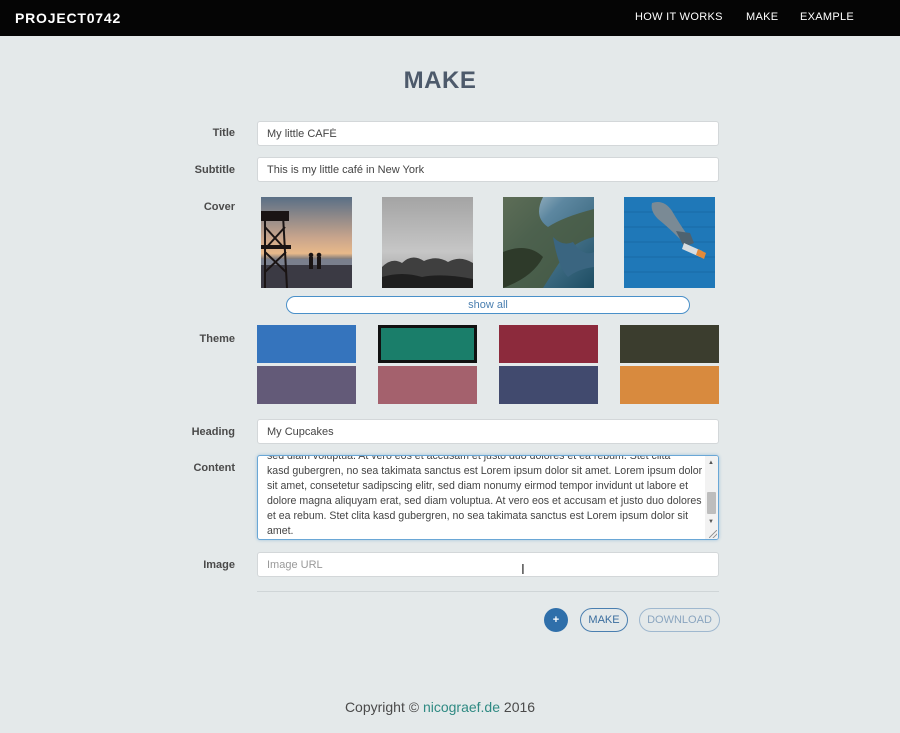 Image resolution: width=900 pixels, height=733 pixels. What do you see at coordinates (219, 207) in the screenshot?
I see `cover-label: Cover` at bounding box center [219, 207].